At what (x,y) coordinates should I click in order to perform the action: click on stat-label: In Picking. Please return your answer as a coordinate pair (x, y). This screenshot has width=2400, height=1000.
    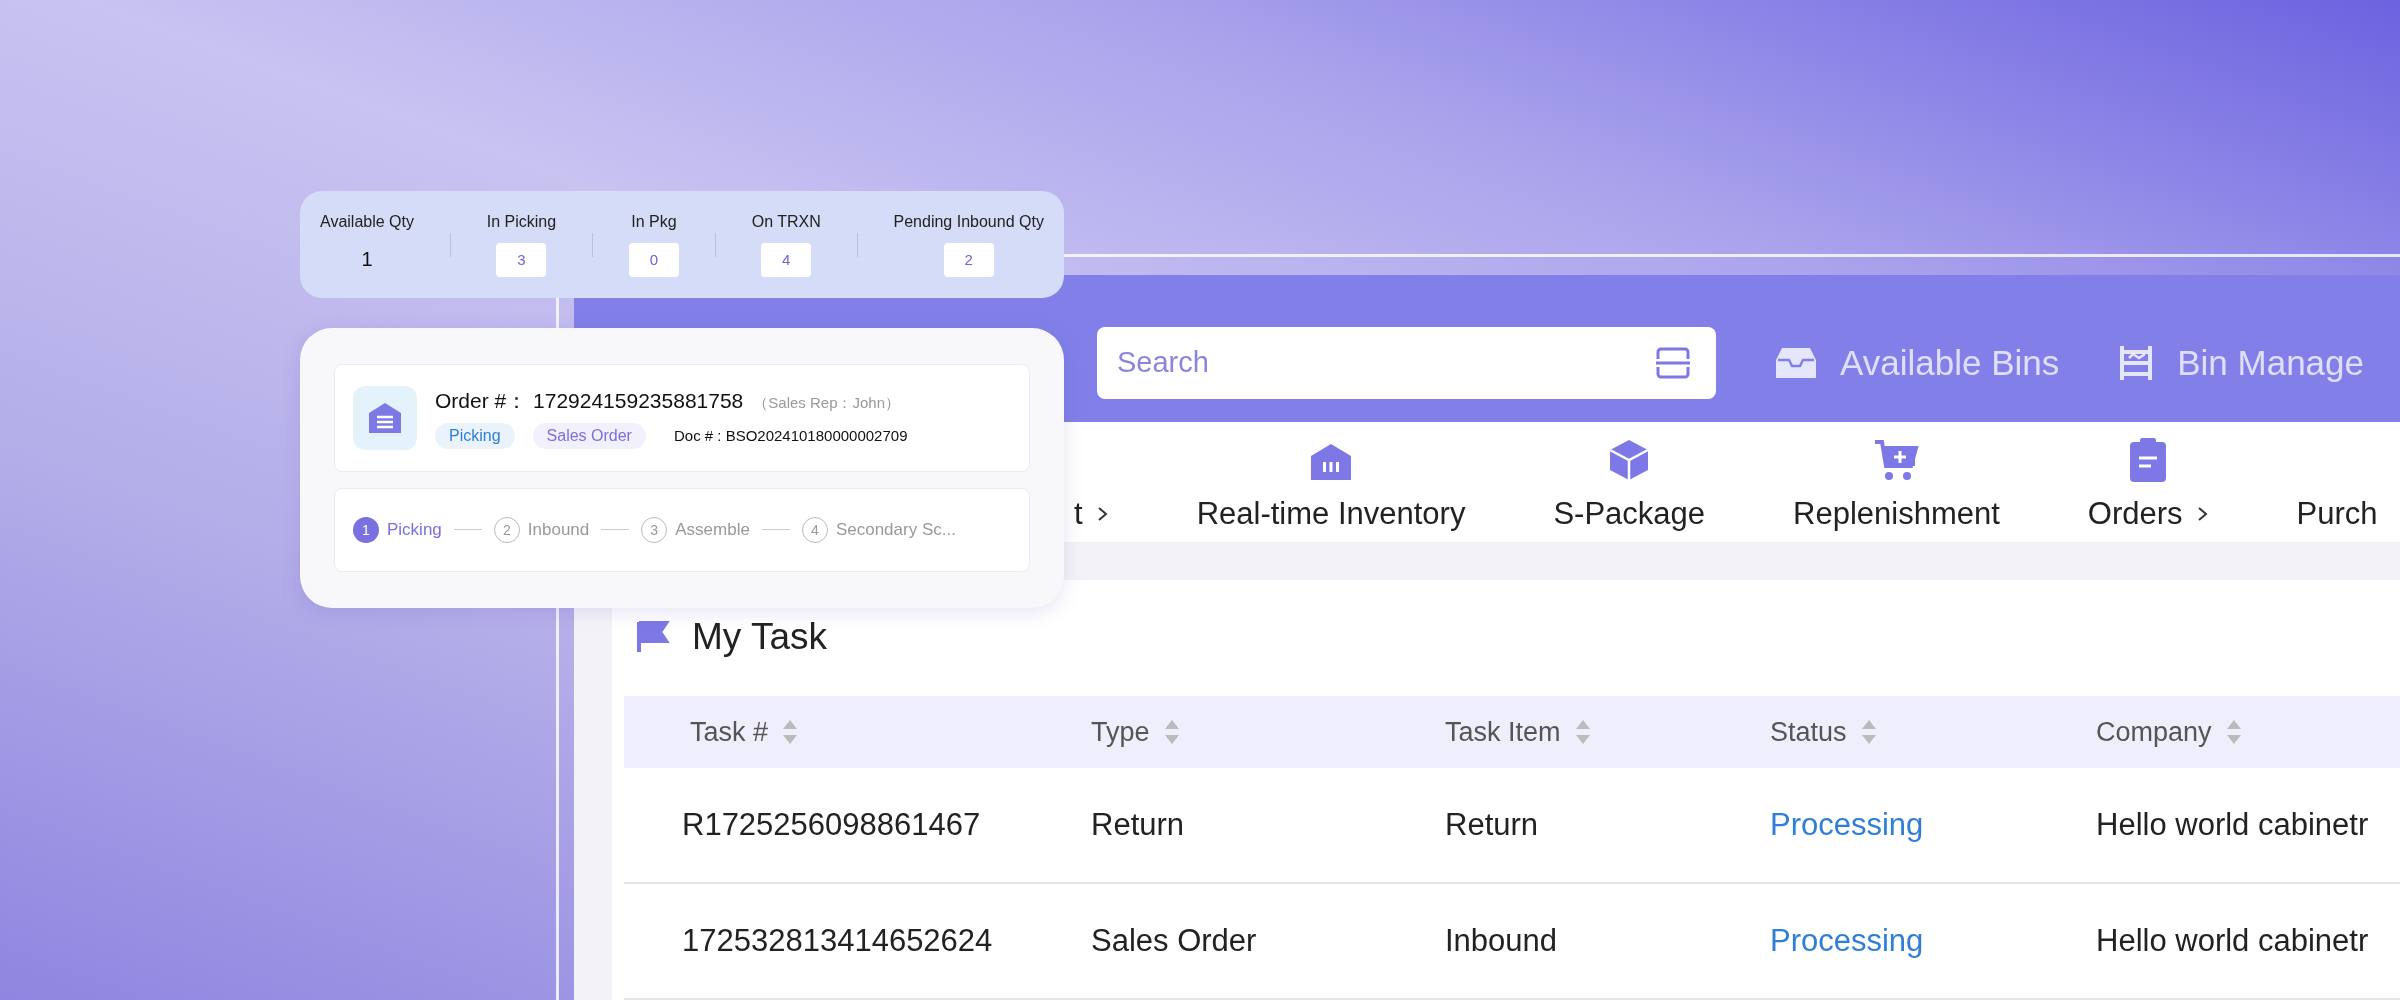
    Looking at the image, I should click on (521, 221).